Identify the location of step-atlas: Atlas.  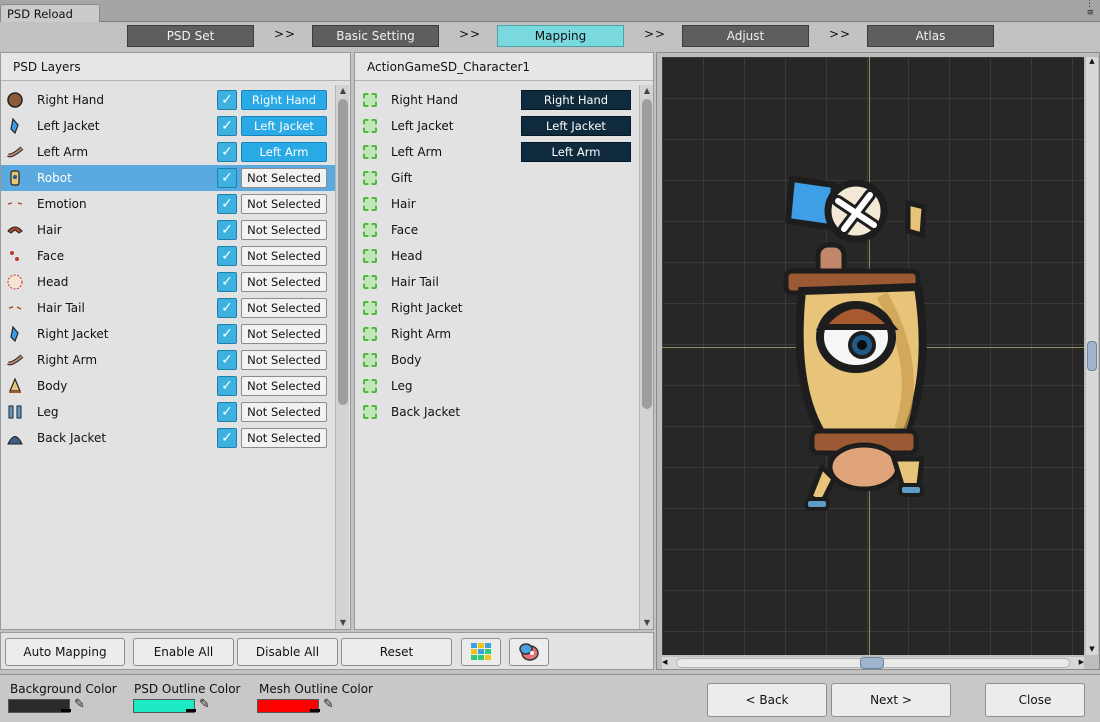
(930, 36).